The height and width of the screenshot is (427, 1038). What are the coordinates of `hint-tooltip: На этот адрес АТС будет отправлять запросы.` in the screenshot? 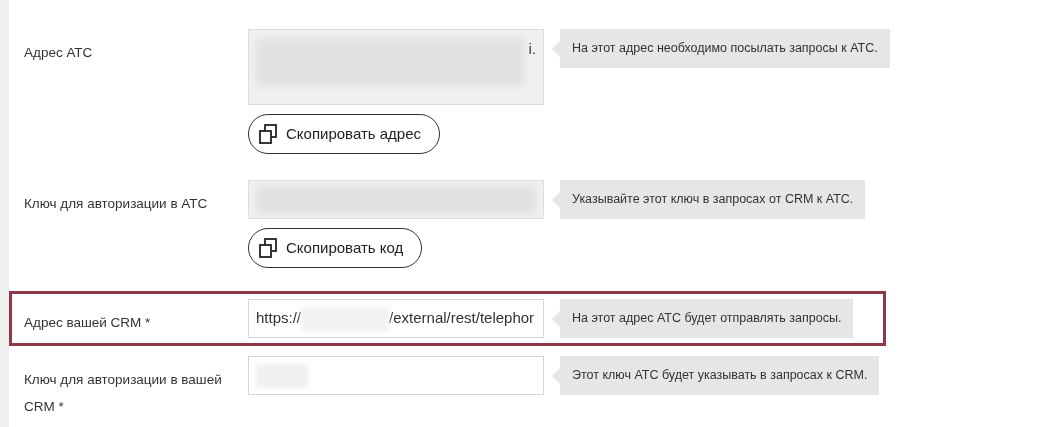 It's located at (703, 318).